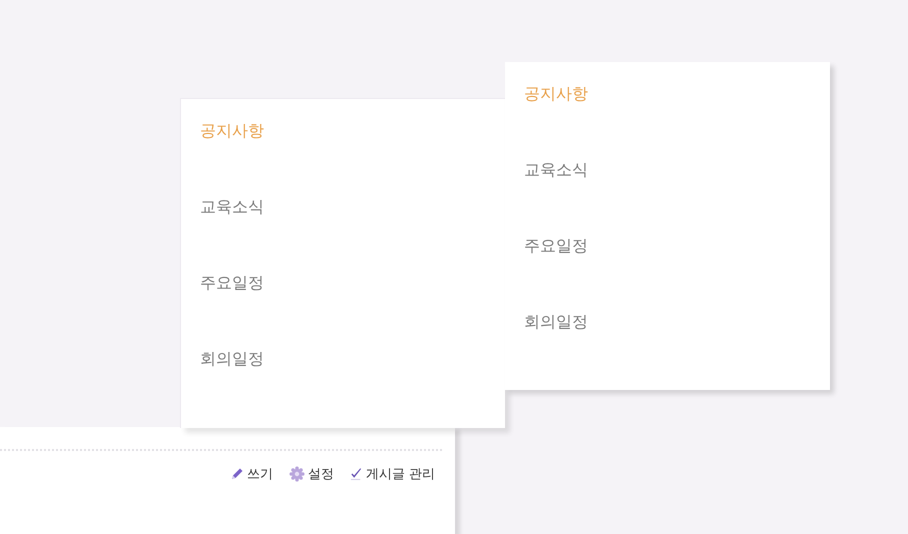  Describe the element at coordinates (296, 474) in the screenshot. I see `gear-icon` at that location.